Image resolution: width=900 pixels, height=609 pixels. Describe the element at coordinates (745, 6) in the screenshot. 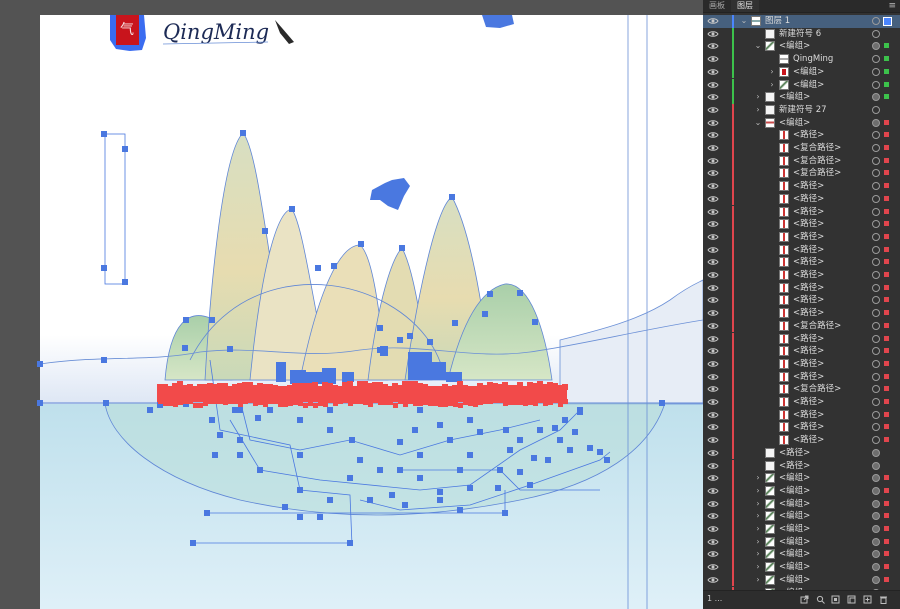

I see `tab-layers: 图层` at that location.